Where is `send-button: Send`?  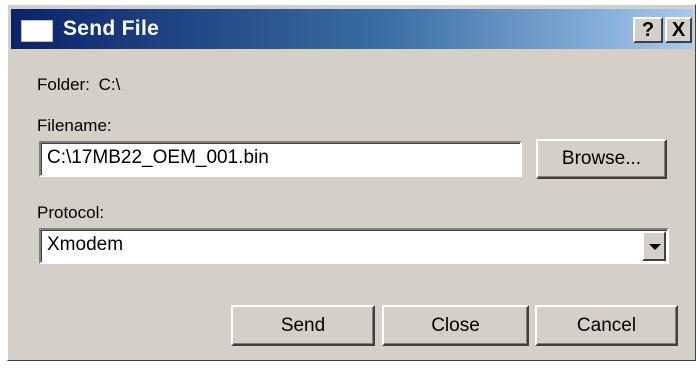
send-button: Send is located at coordinates (303, 325).